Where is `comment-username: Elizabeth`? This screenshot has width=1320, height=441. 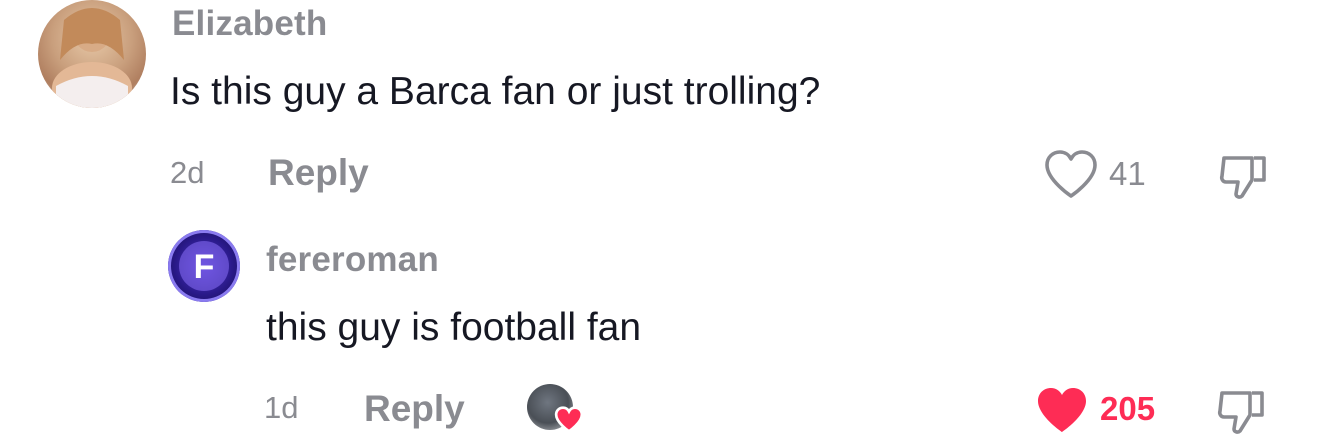 comment-username: Elizabeth is located at coordinates (249, 24).